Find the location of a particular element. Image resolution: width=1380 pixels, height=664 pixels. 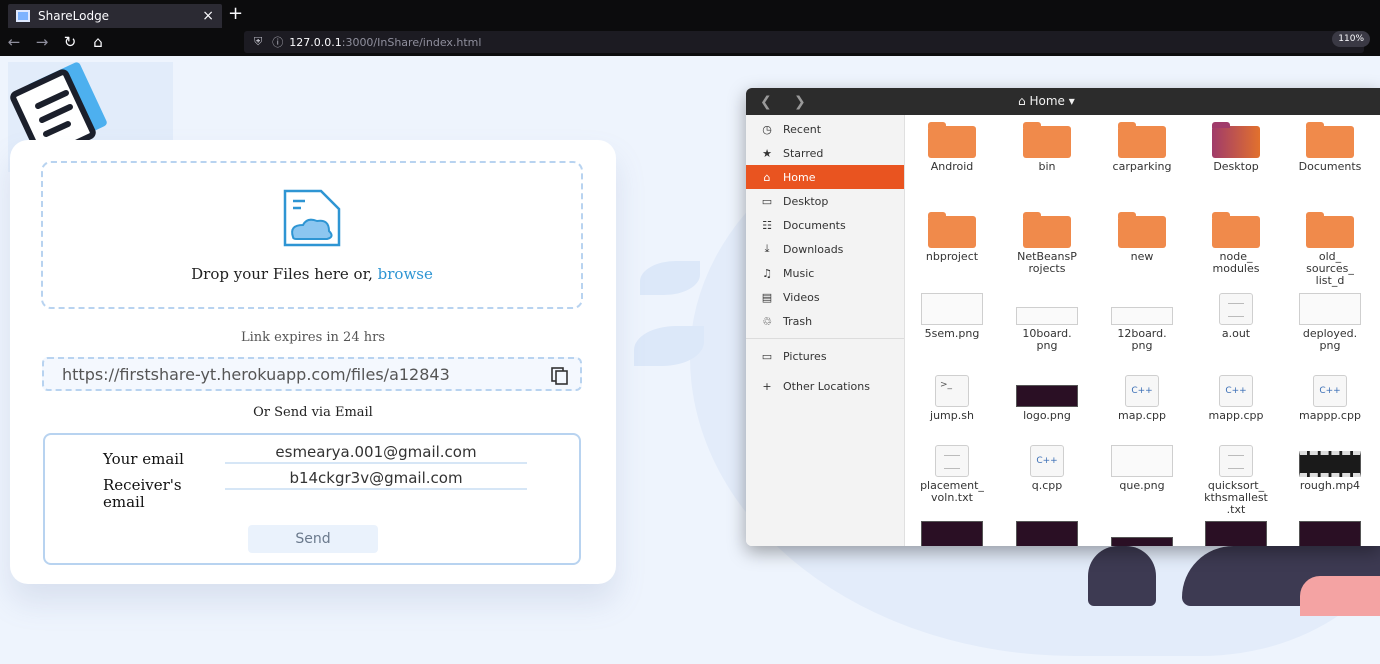

sidebar-item-label: Starred is located at coordinates (803, 153).